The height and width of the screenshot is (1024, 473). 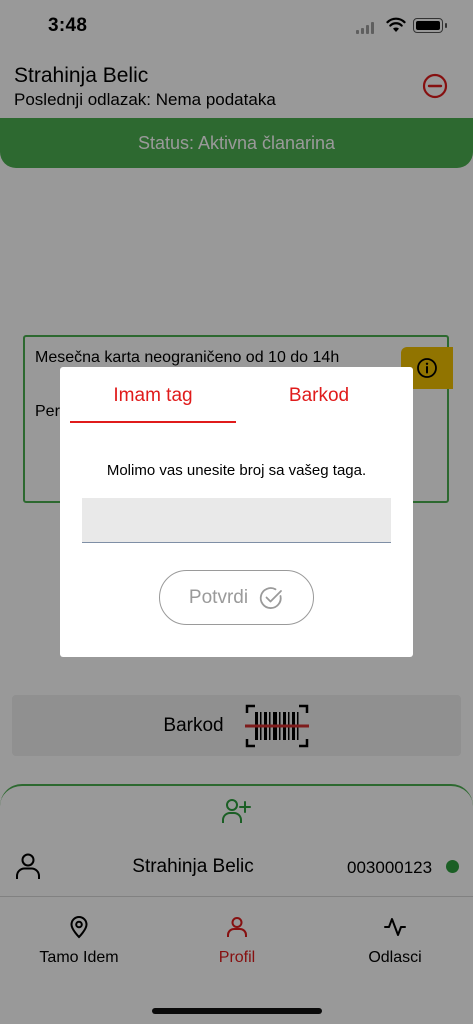 I want to click on tab-imam-tag: Imam tag, so click(x=153, y=396).